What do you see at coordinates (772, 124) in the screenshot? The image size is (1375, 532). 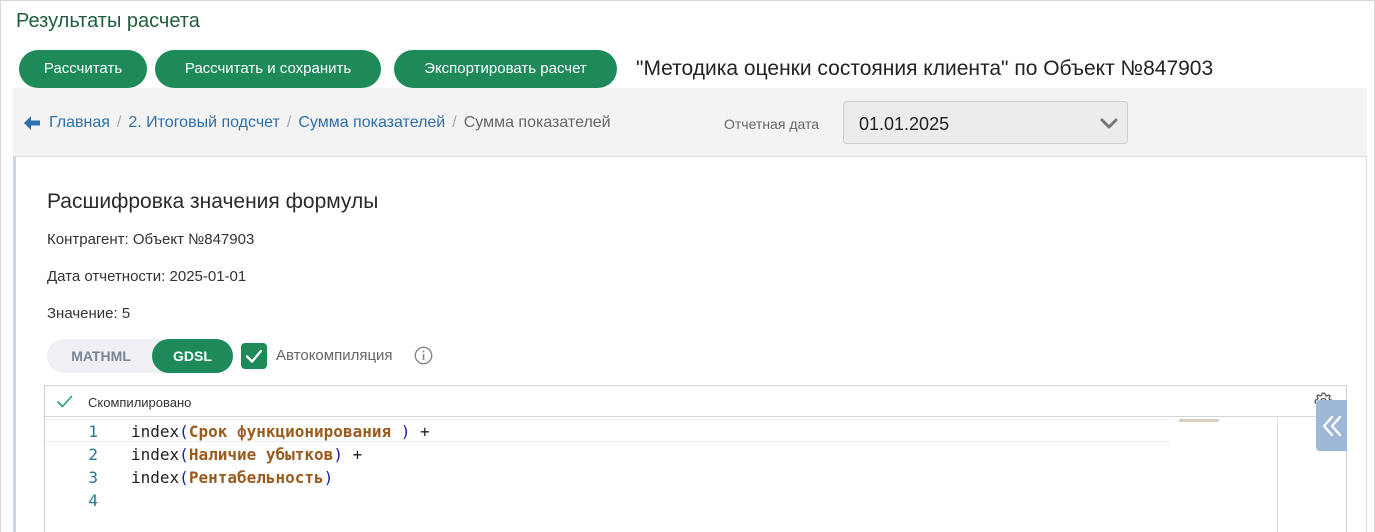 I see `report-date-label: Отчетная дата` at bounding box center [772, 124].